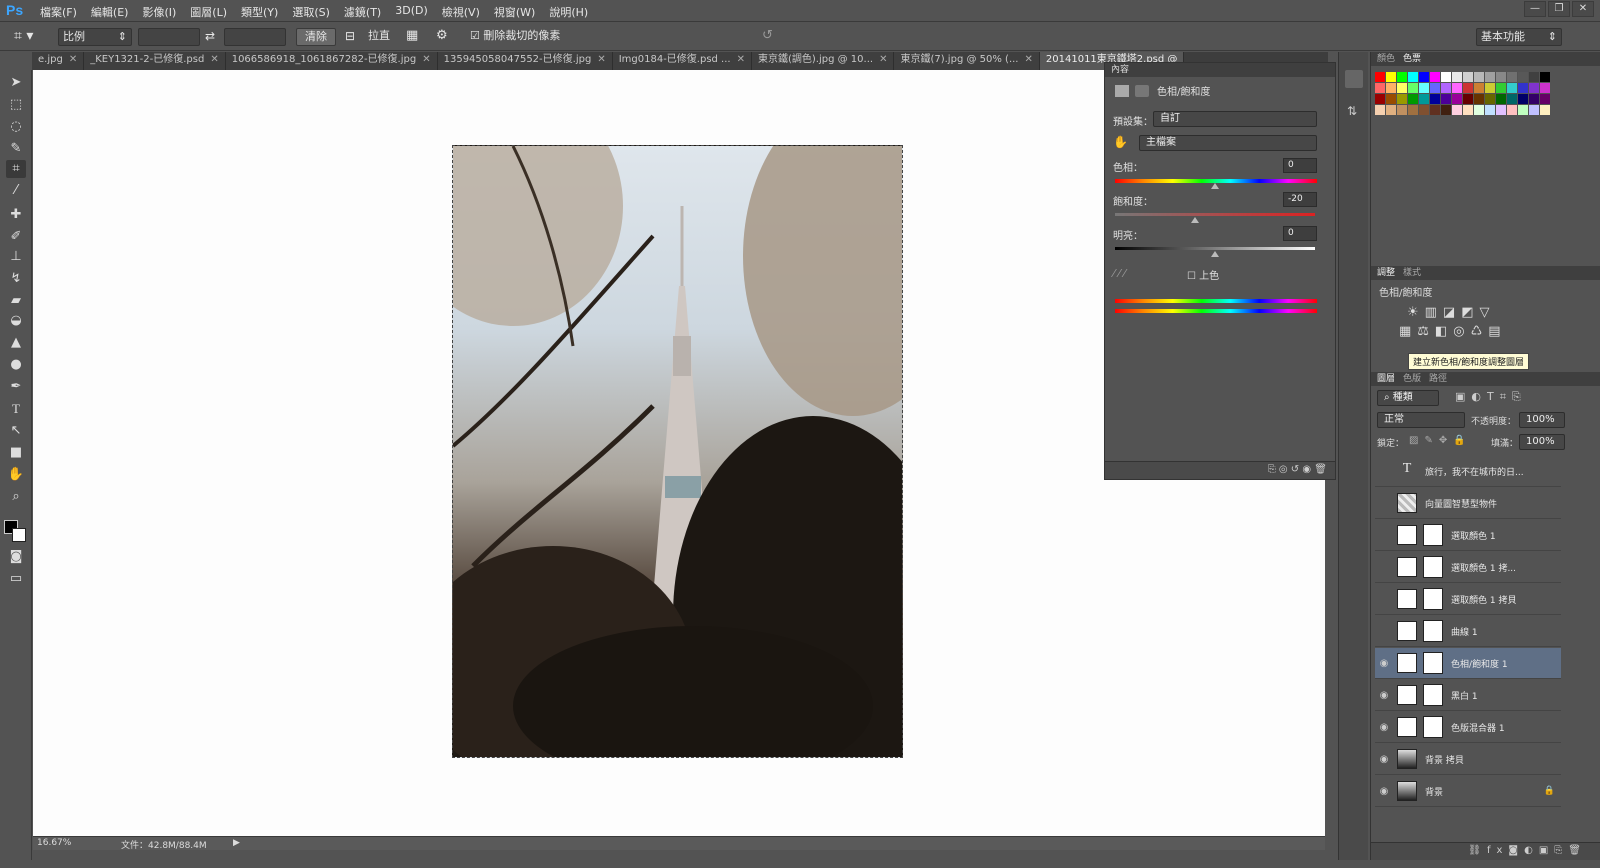 This screenshot has width=1600, height=868. Describe the element at coordinates (412, 37) in the screenshot. I see `grid-overlay-icon: ▦` at that location.